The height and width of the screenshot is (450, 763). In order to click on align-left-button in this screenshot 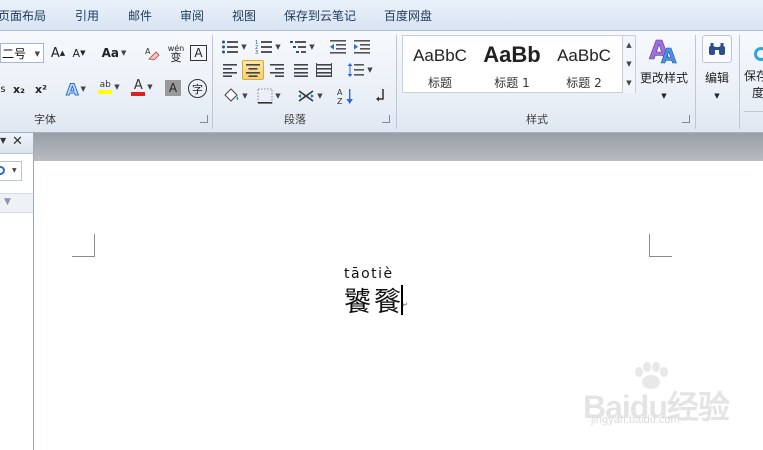, I will do `click(230, 70)`.